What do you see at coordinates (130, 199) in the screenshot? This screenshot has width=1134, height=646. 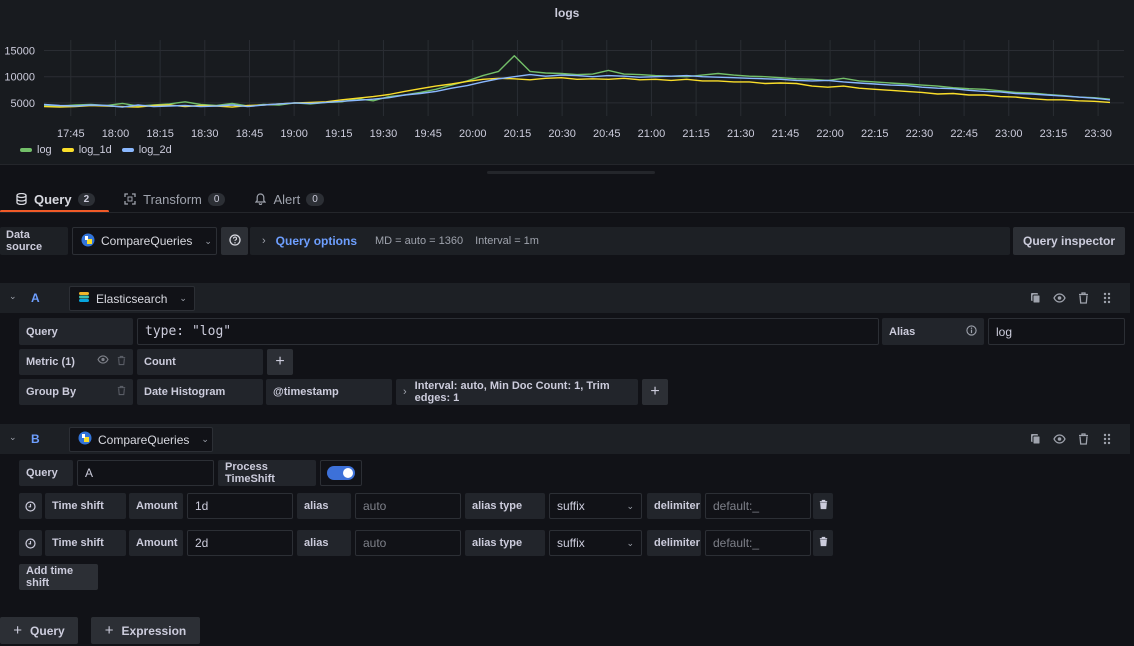 I see `transform-icon` at bounding box center [130, 199].